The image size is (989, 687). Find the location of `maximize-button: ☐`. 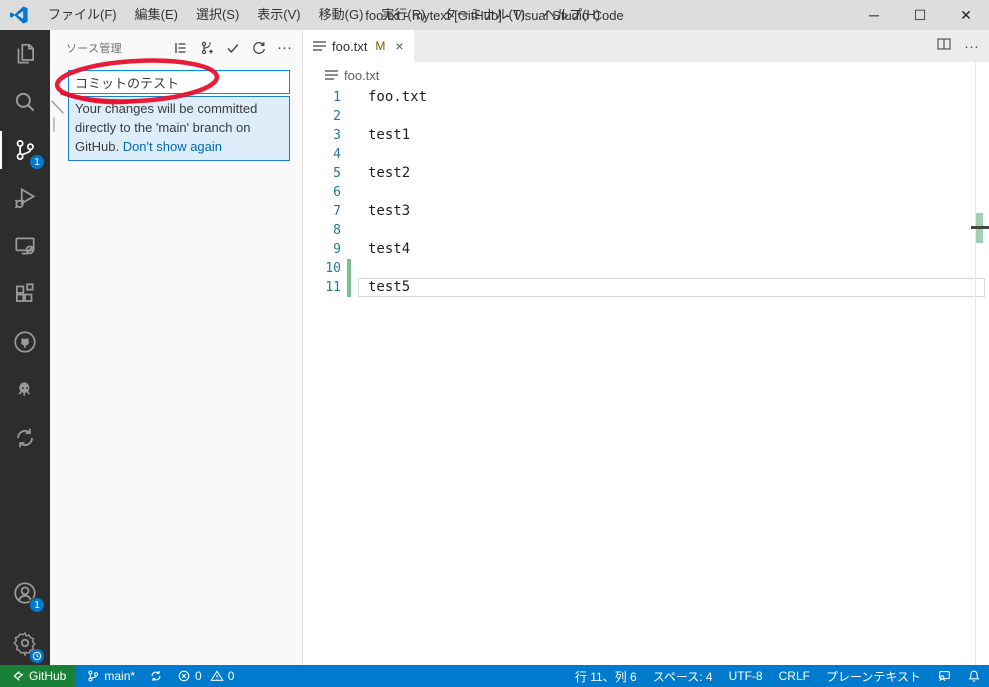

maximize-button: ☐ is located at coordinates (920, 15).